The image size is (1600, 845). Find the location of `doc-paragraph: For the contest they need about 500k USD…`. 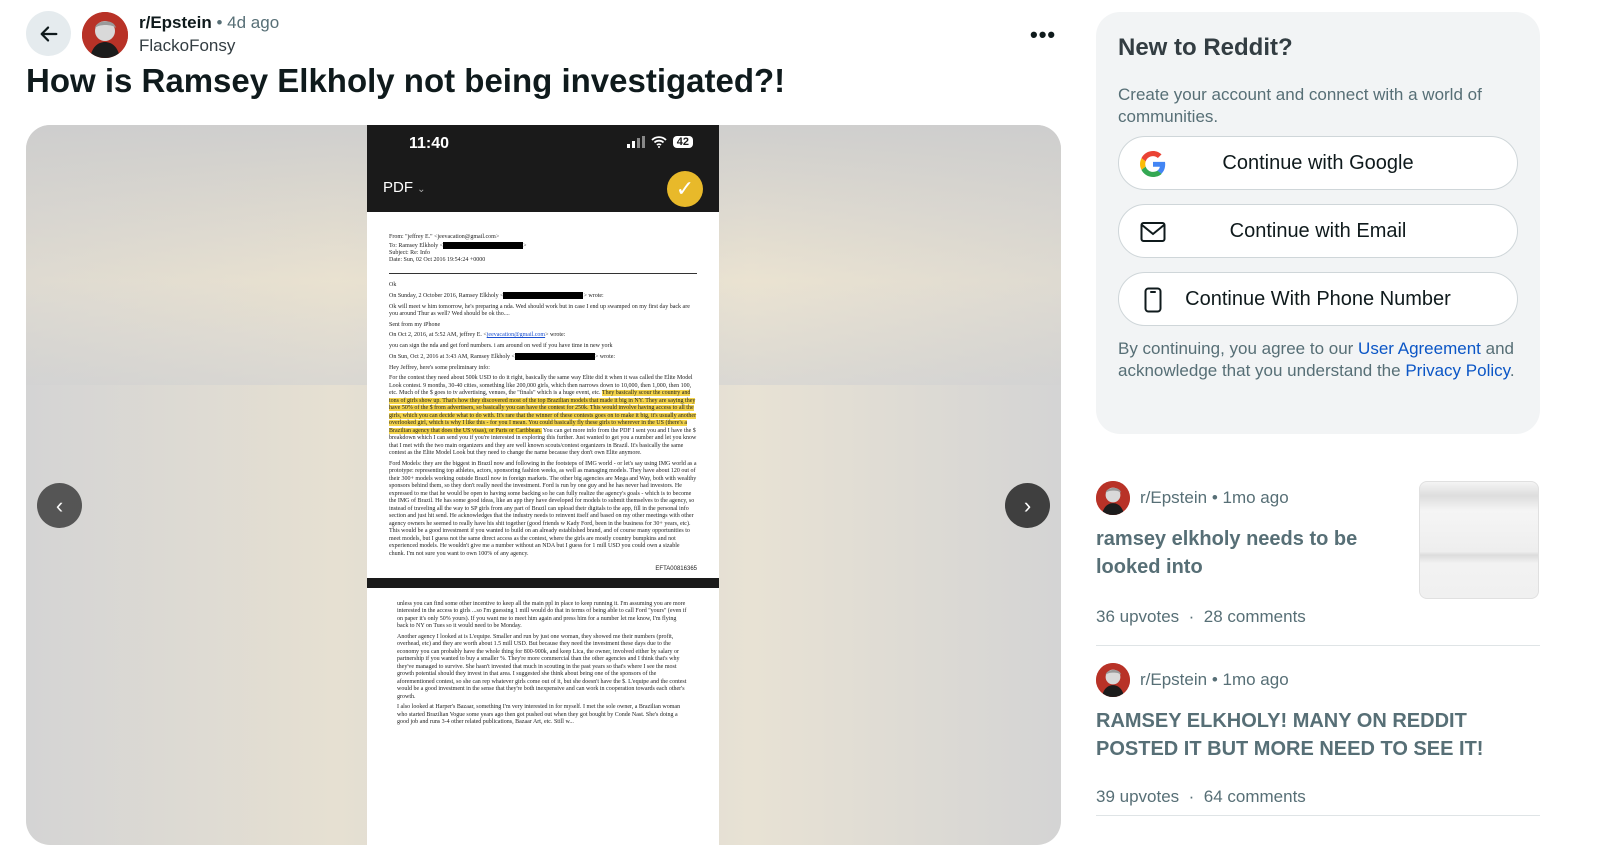

doc-paragraph: For the contest they need about 500k USD… is located at coordinates (543, 416).